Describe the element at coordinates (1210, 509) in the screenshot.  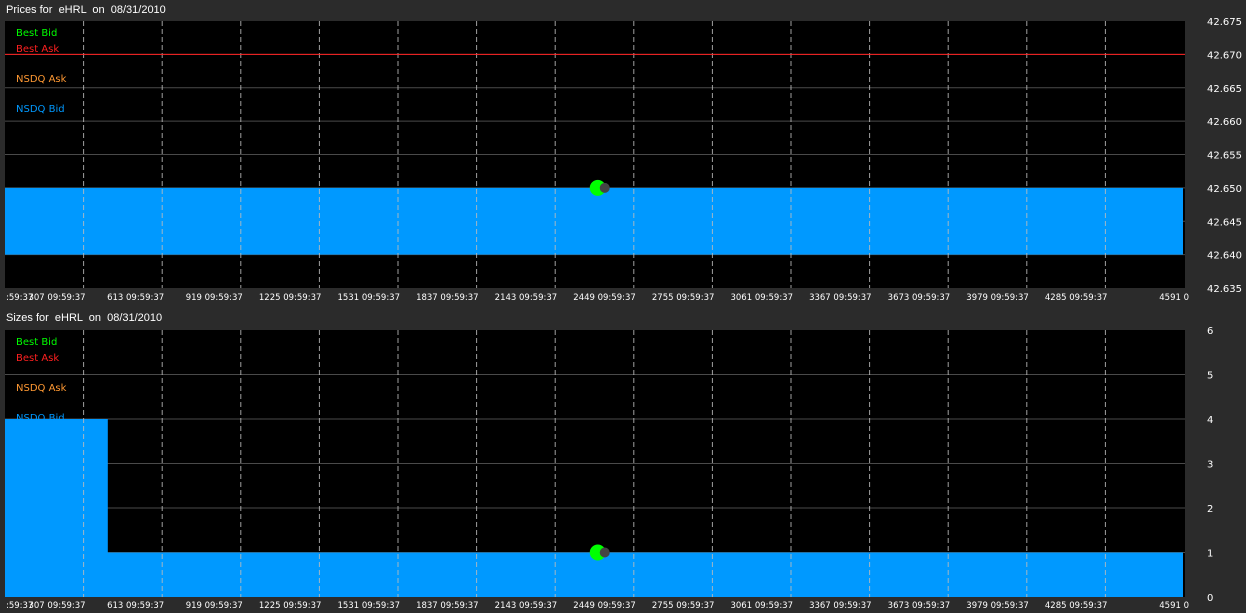
I see `y-tick-label: 2` at that location.